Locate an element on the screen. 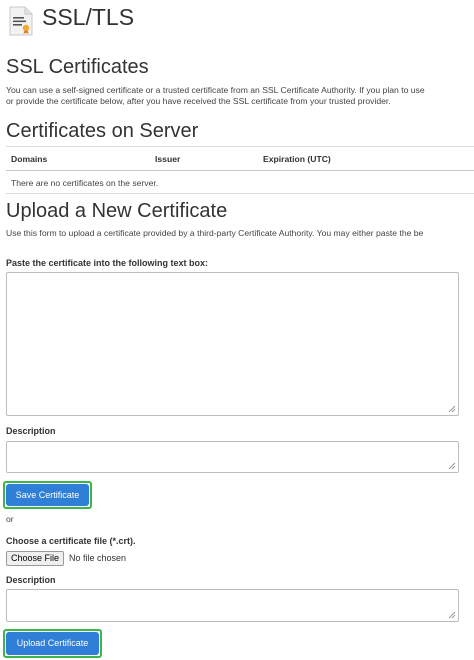 The height and width of the screenshot is (660, 474). table-header-divider is located at coordinates (240, 170).